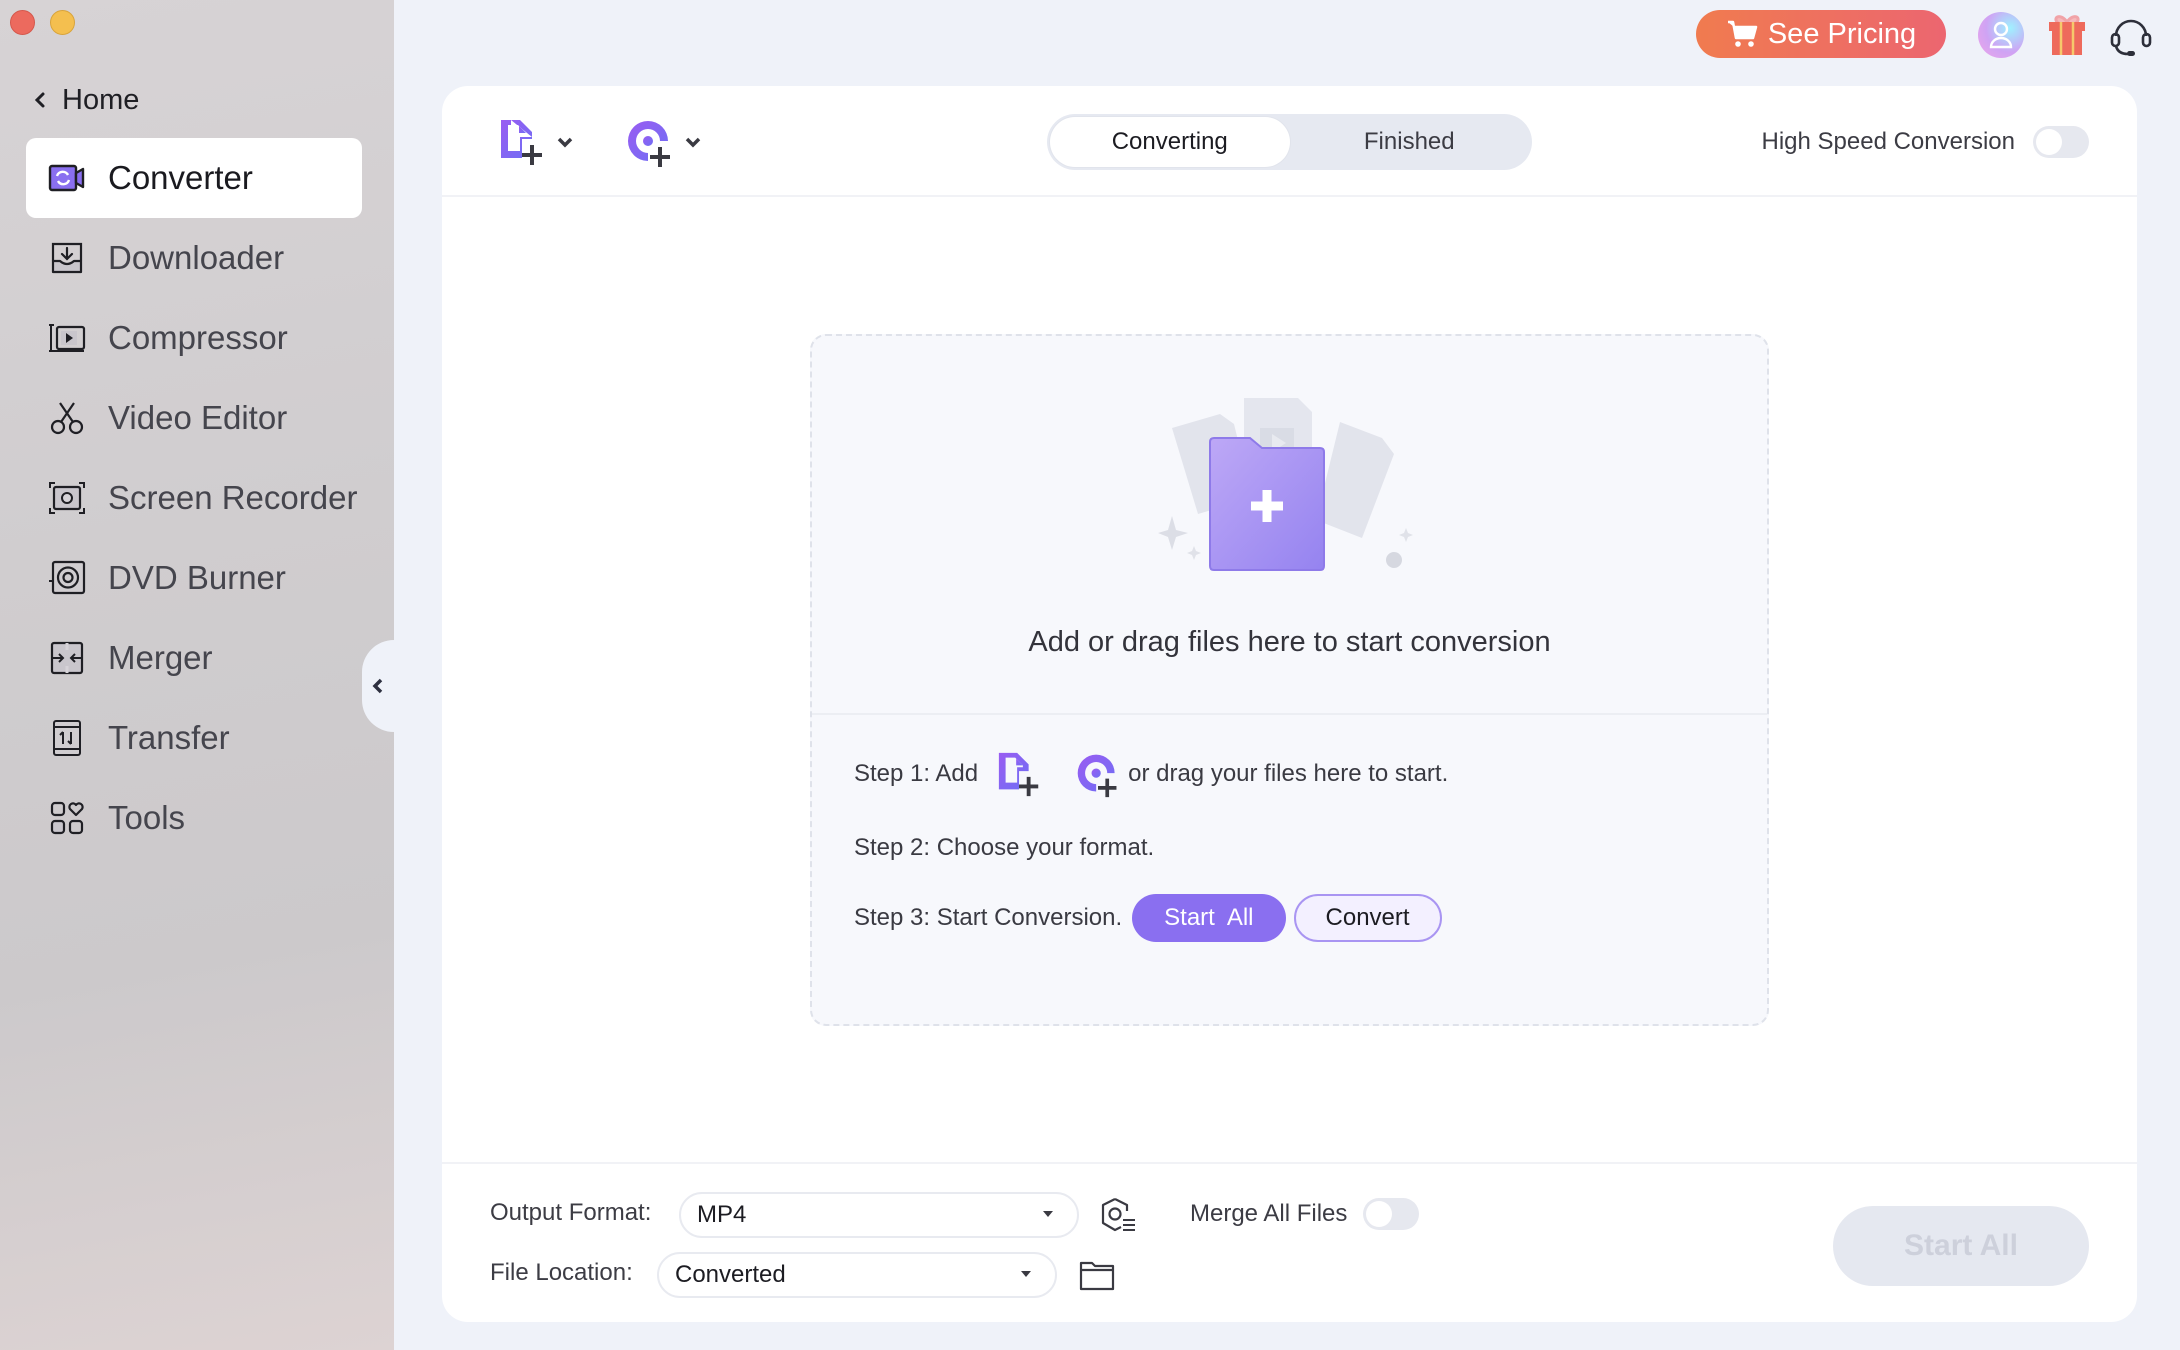  Describe the element at coordinates (147, 817) in the screenshot. I see `sidebar-item-label: Tools` at that location.